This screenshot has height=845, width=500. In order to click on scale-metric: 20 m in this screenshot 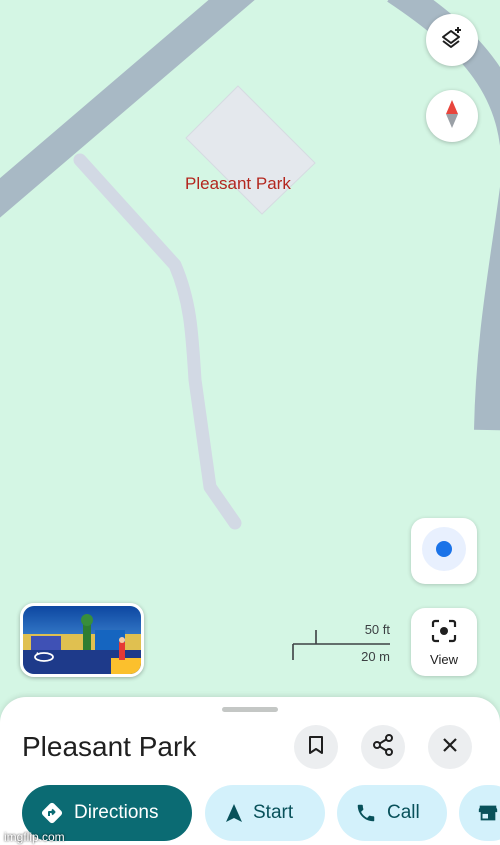, I will do `click(375, 656)`.